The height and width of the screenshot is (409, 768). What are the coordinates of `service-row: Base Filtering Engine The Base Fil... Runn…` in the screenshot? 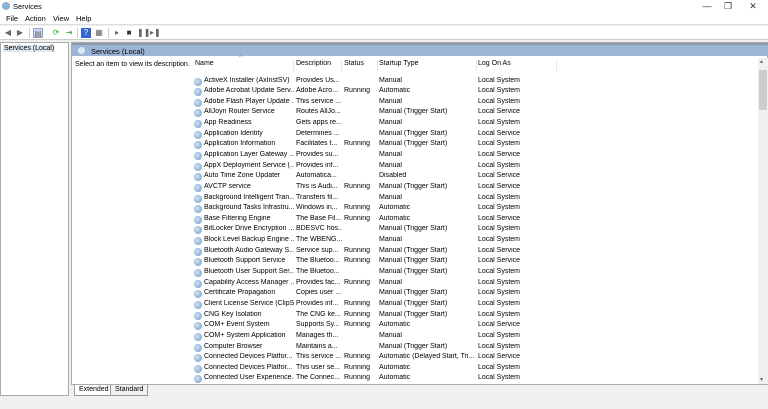 It's located at (296, 220).